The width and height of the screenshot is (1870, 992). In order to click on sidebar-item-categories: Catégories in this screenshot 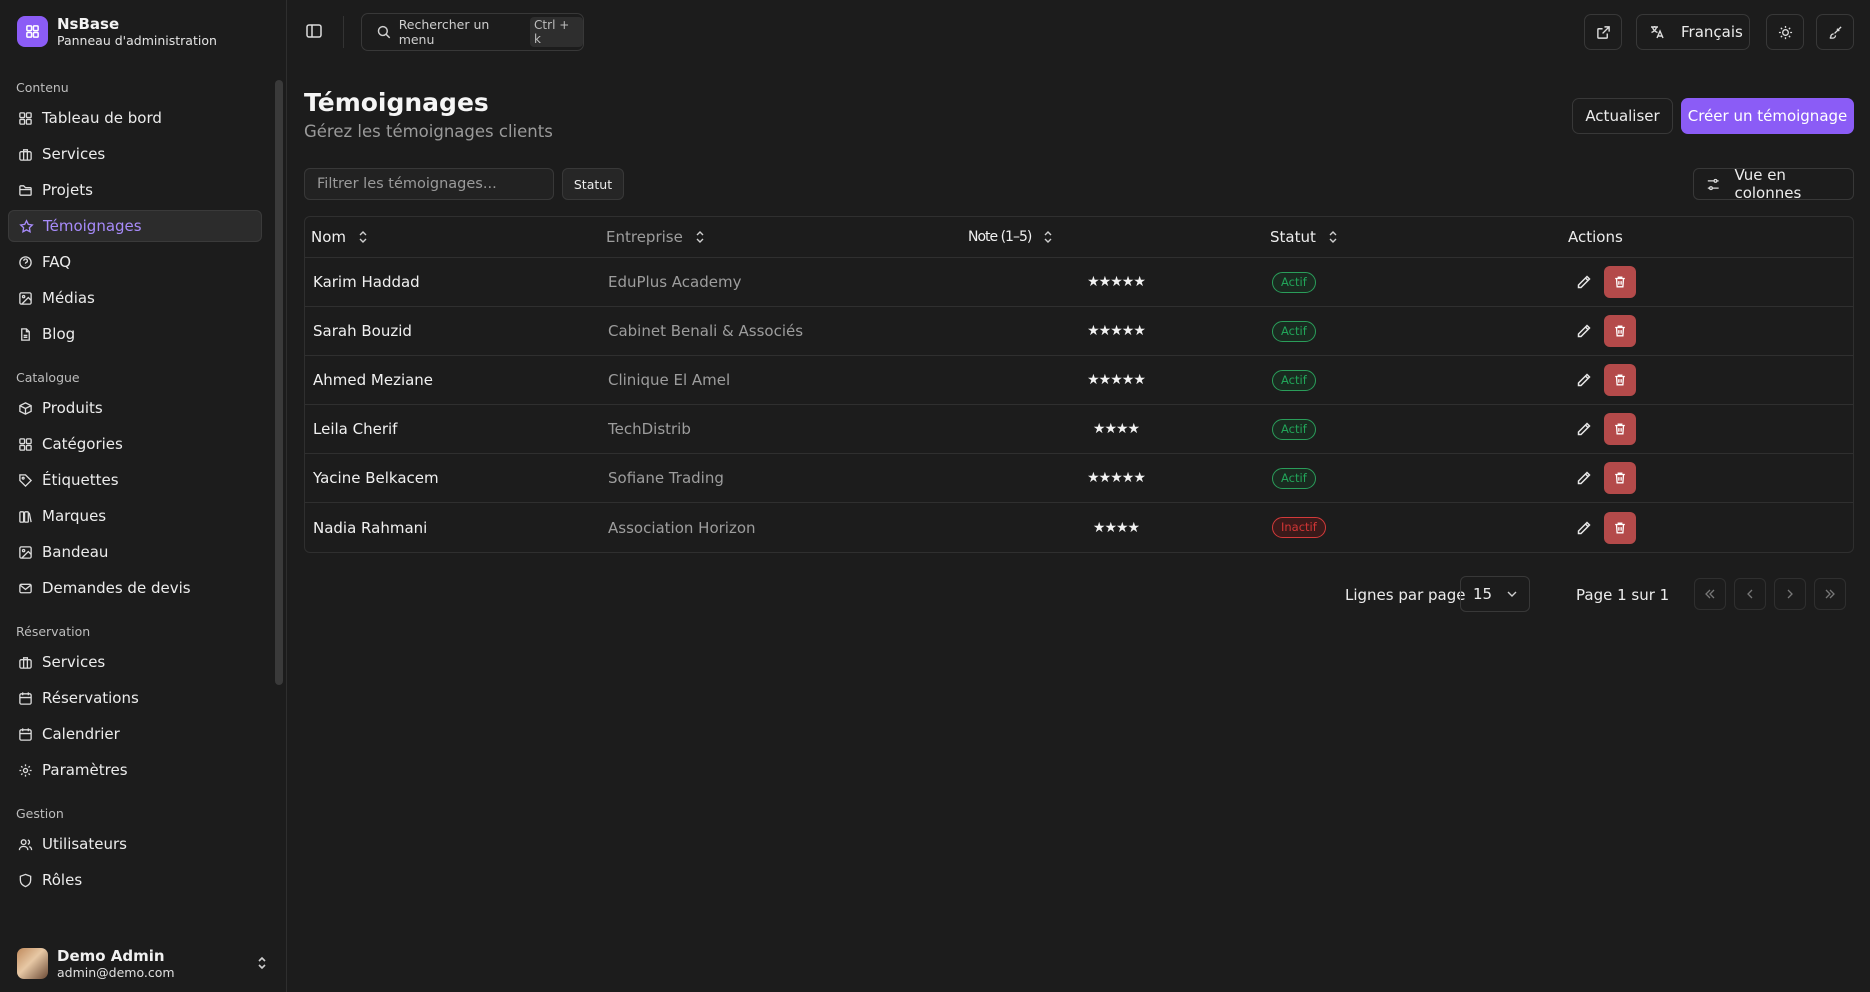, I will do `click(135, 444)`.